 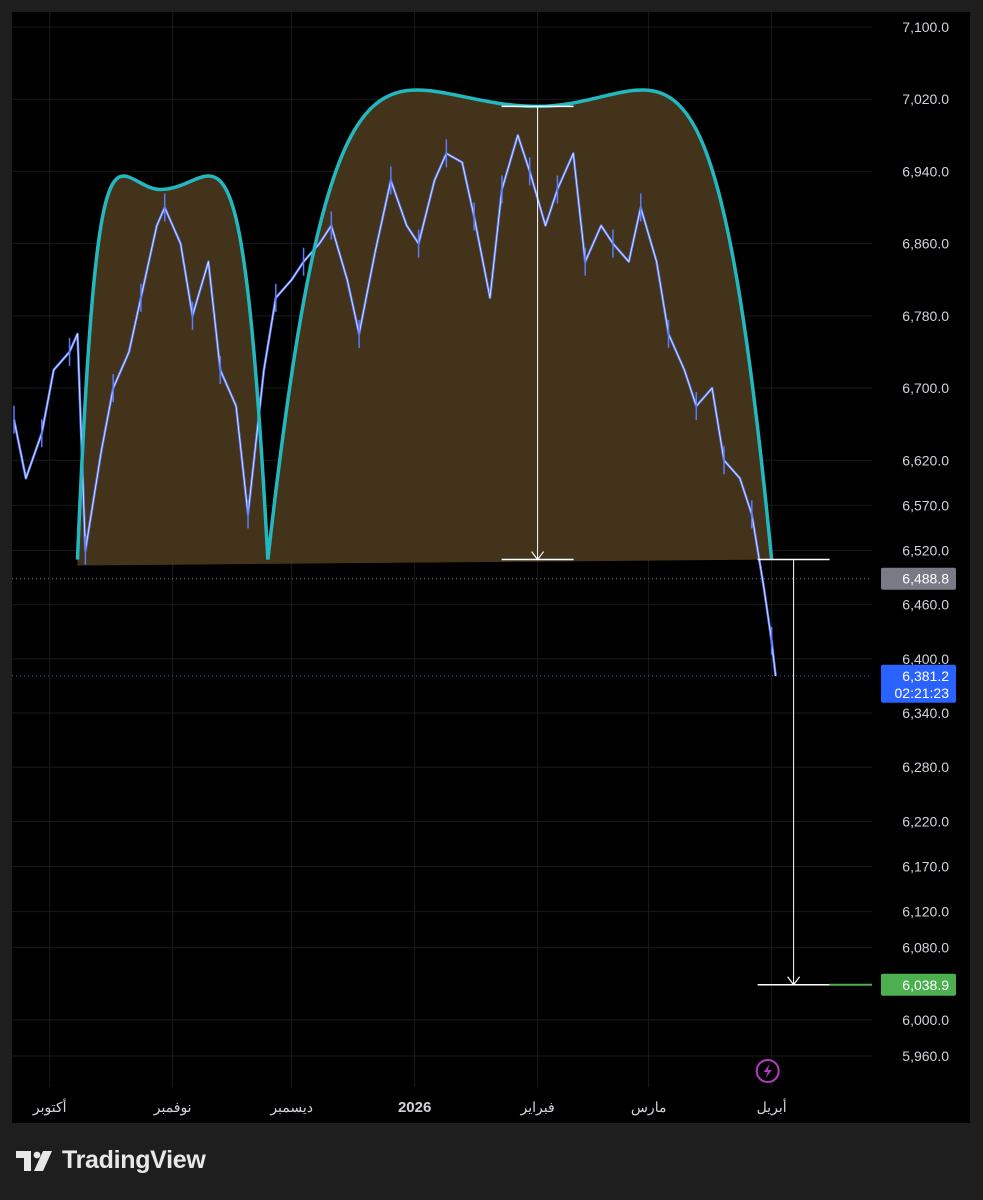 What do you see at coordinates (925, 767) in the screenshot?
I see `y-tick-label: 6,280.0` at bounding box center [925, 767].